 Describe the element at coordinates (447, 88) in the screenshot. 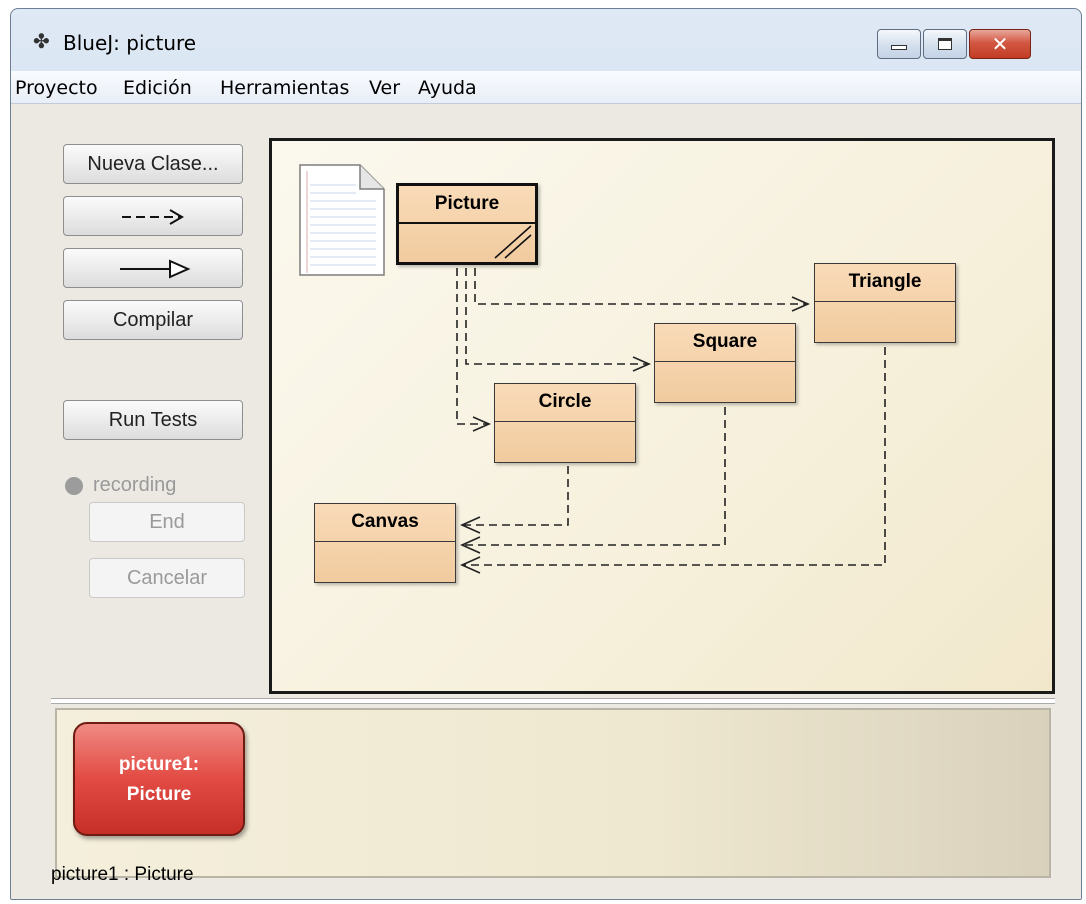

I see `menu-ayuda: Ayuda` at that location.